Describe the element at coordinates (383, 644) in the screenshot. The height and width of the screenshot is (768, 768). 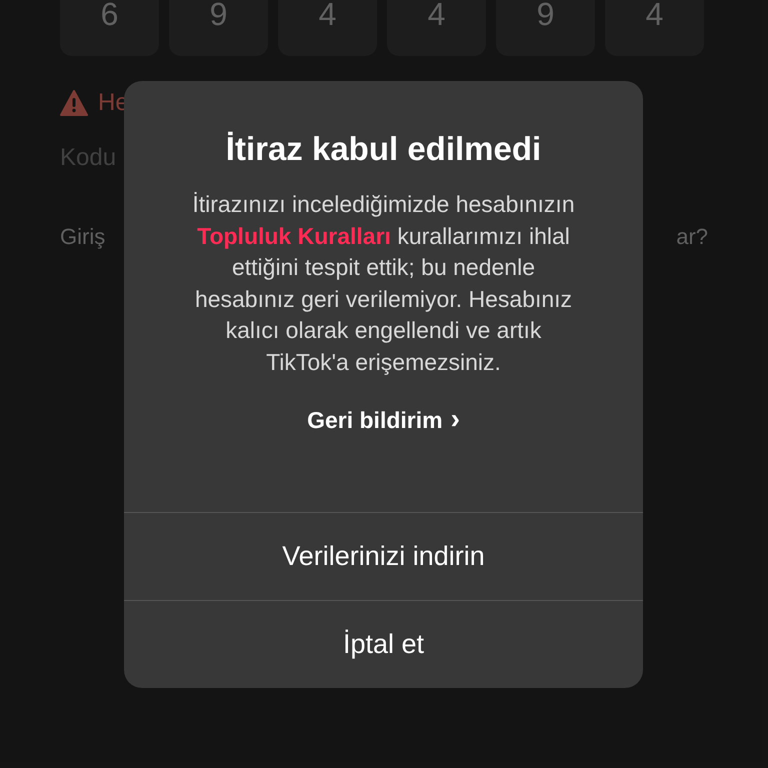
I see `cancel-button: İptal et` at that location.